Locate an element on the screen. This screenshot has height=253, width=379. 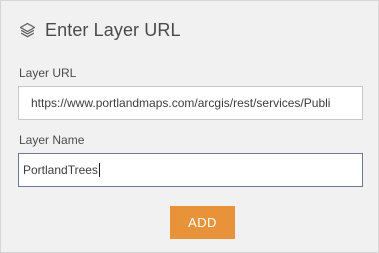
panel-header: Enter Layer URL is located at coordinates (100, 30).